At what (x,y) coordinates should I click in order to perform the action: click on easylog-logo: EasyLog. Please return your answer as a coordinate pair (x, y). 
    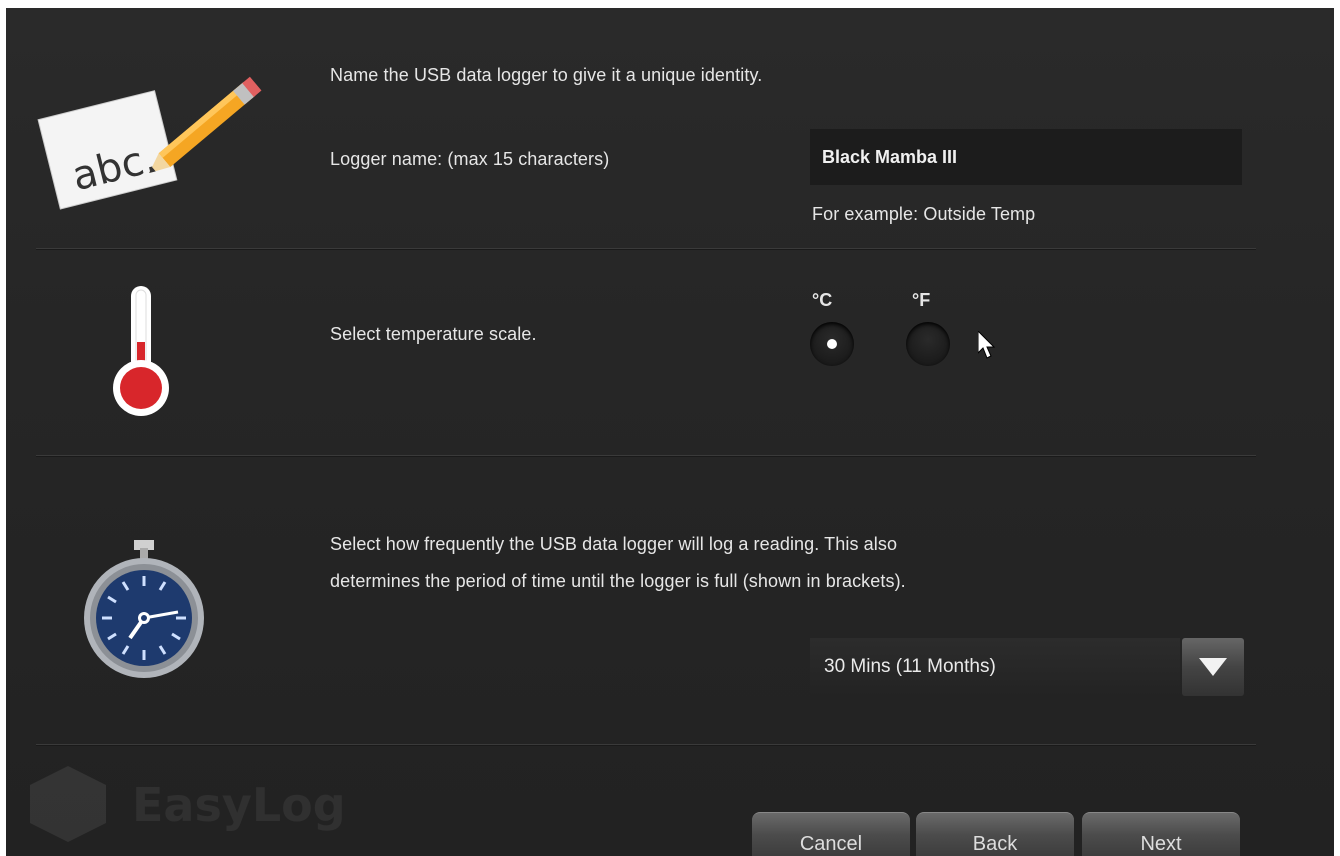
    Looking at the image, I should click on (200, 801).